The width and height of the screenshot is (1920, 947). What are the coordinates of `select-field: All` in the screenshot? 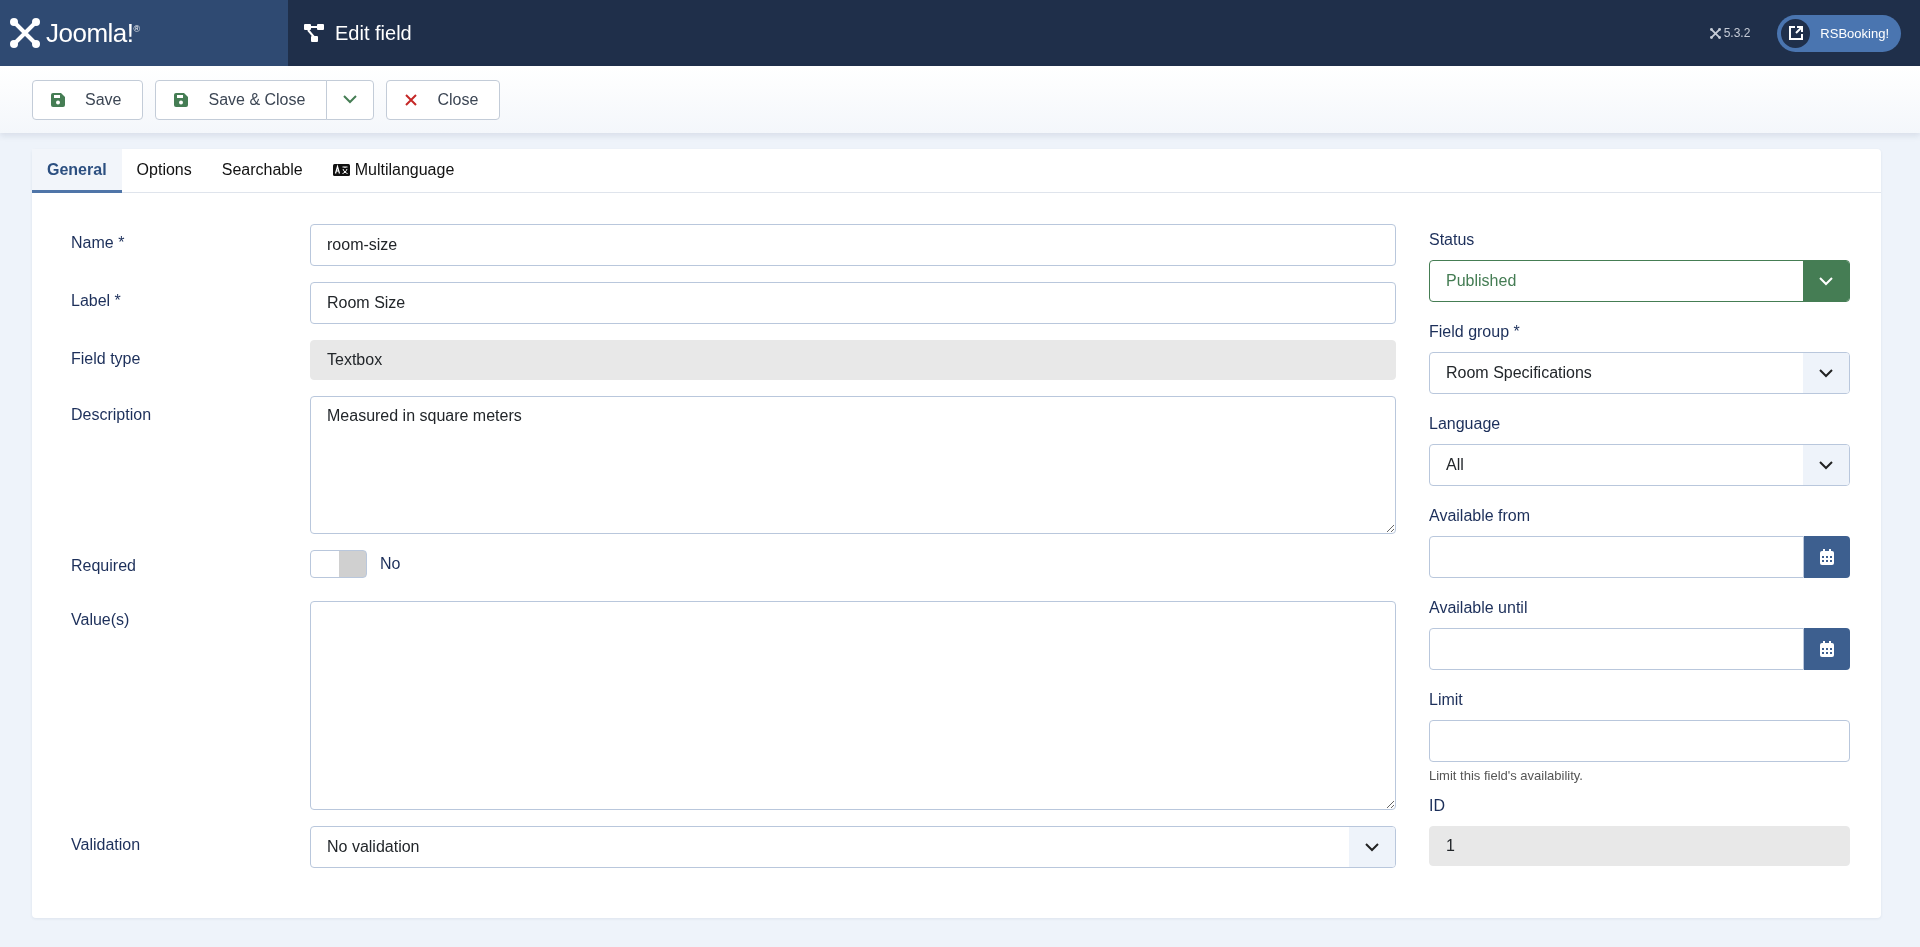 It's located at (1639, 465).